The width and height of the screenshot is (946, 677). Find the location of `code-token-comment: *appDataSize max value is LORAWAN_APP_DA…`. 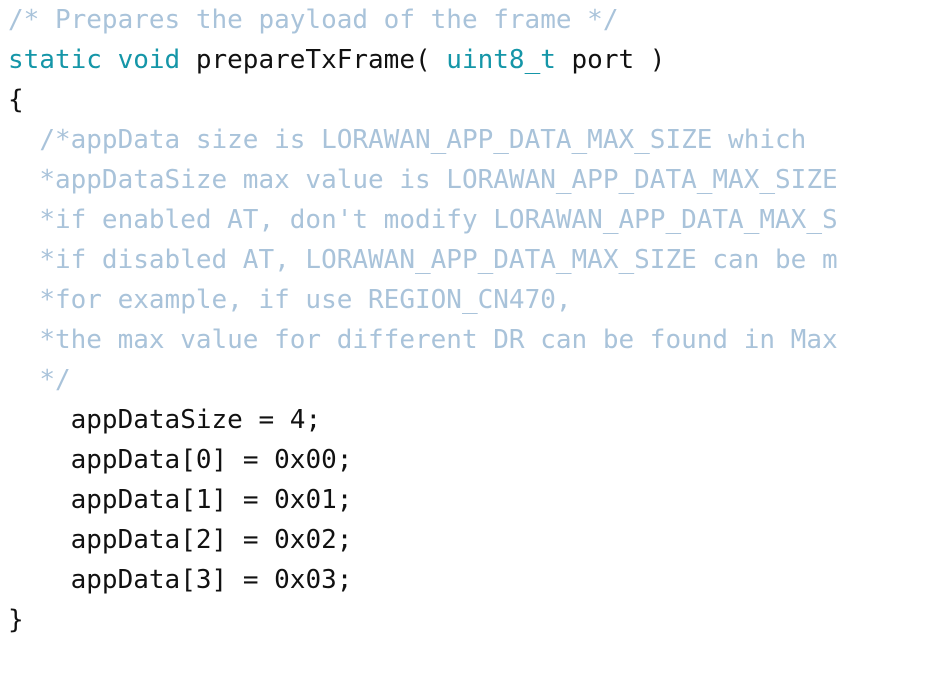

code-token-comment: *appDataSize max value is LORAWAN_APP_DA… is located at coordinates (438, 180).